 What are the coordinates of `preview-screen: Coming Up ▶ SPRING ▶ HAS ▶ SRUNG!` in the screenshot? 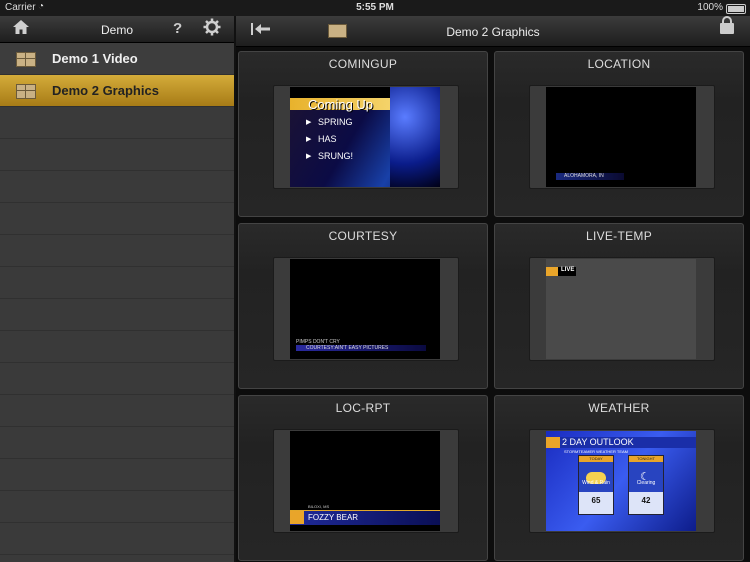 It's located at (365, 137).